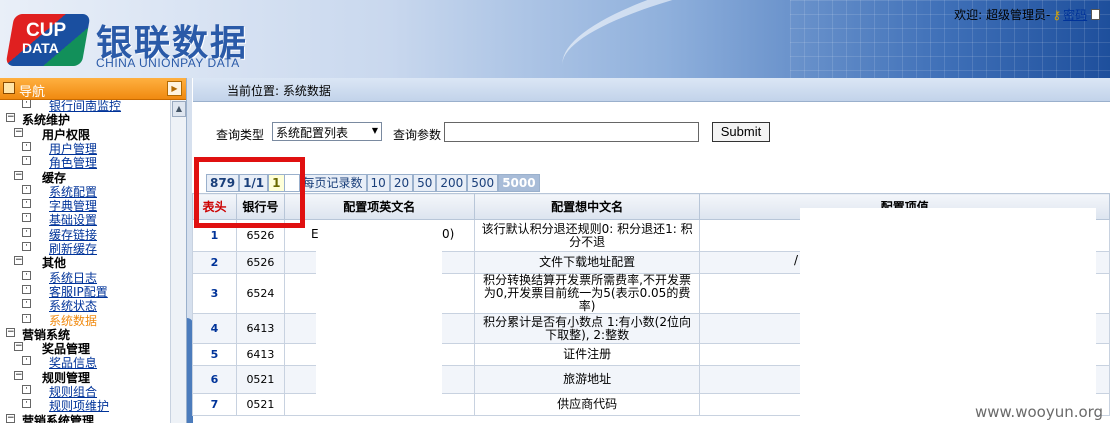 This screenshot has width=1110, height=423. Describe the element at coordinates (519, 183) in the screenshot. I see `pager-size-5000: 5000` at that location.